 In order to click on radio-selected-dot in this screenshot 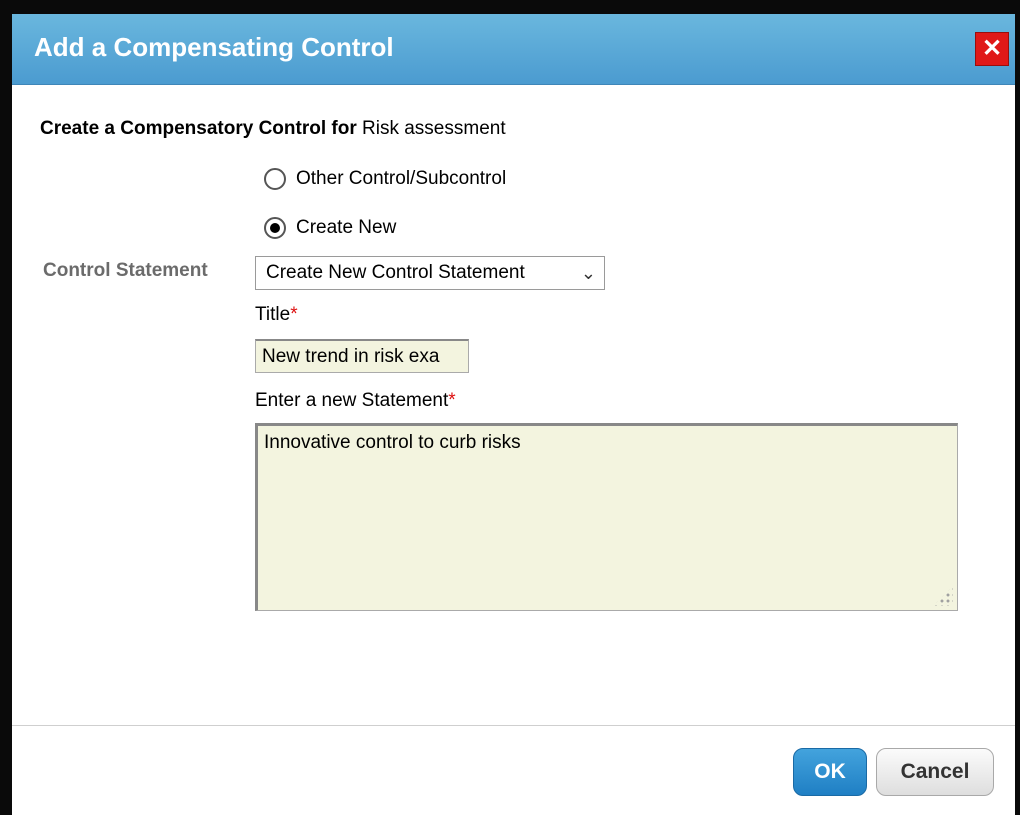, I will do `click(275, 228)`.